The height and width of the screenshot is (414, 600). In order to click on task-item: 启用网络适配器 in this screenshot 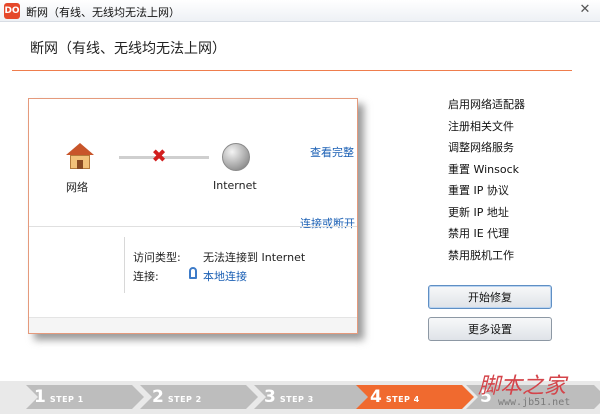, I will do `click(486, 104)`.